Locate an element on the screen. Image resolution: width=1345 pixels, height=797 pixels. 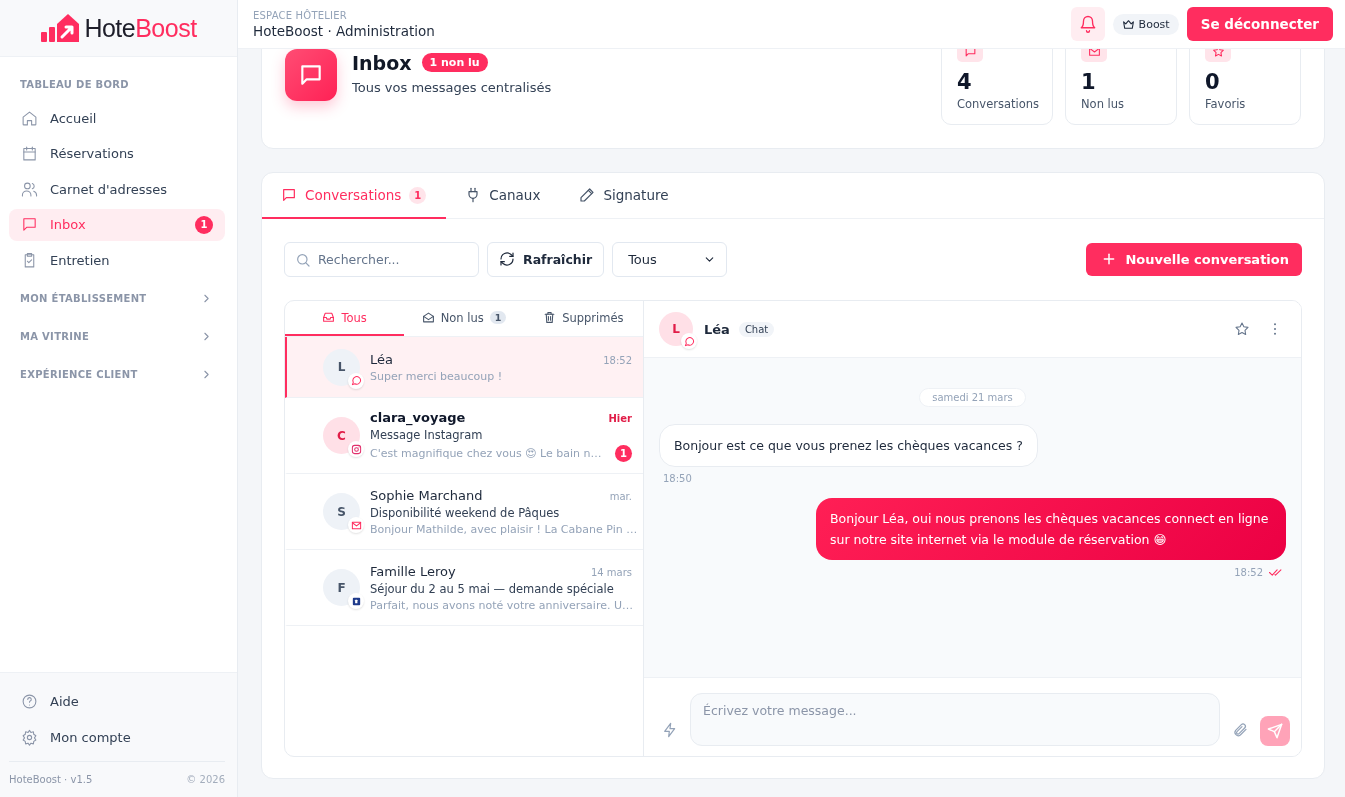
subject-text: Séjour du 2 au 5 mai — demande spéciale is located at coordinates (492, 588).